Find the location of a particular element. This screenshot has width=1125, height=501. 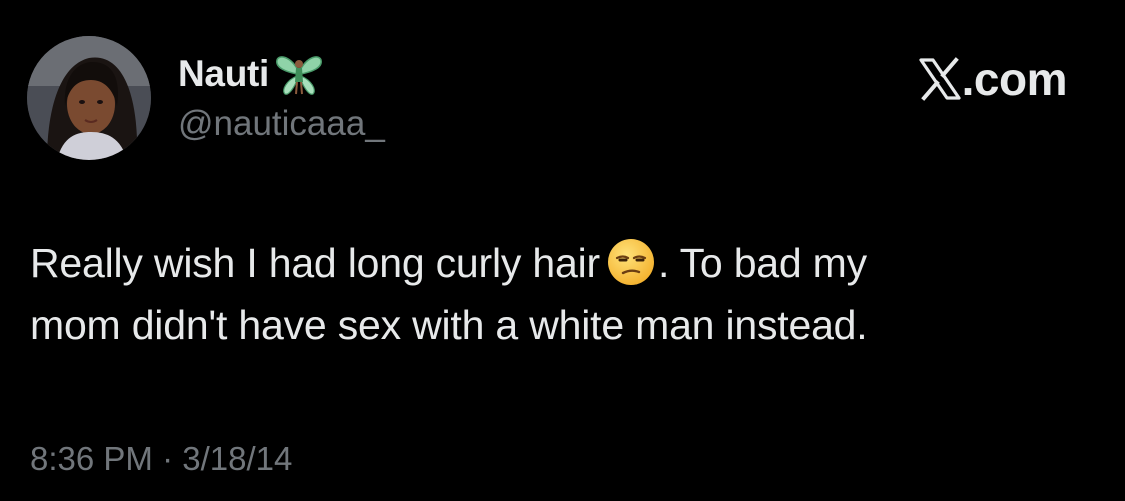

author-name-row: Nauti is located at coordinates (251, 74).